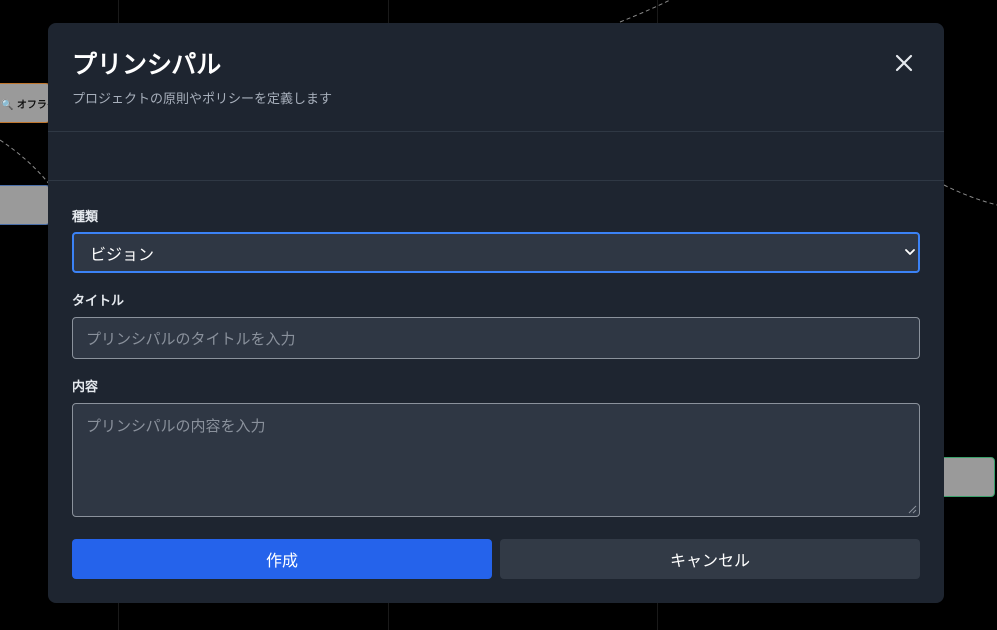 Image resolution: width=997 pixels, height=630 pixels. I want to click on type-label: 種類, so click(85, 217).